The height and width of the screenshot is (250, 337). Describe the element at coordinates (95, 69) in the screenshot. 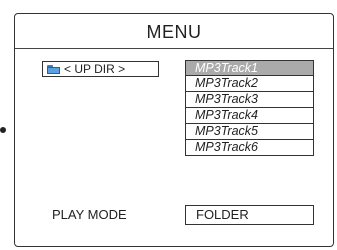

I see `up-dir-label: < UP DIR >` at that location.